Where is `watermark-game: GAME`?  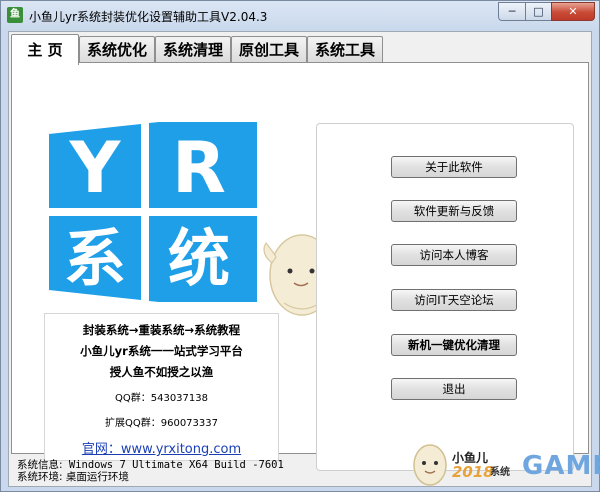 watermark-game: GAME is located at coordinates (561, 466).